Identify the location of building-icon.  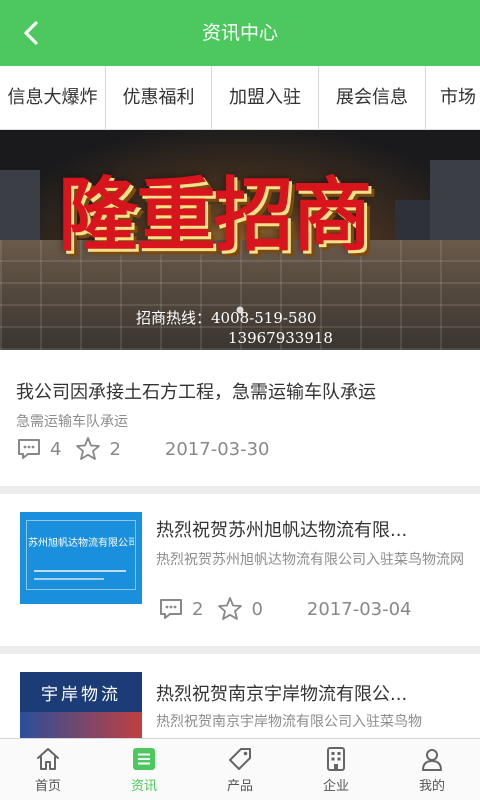
(336, 759).